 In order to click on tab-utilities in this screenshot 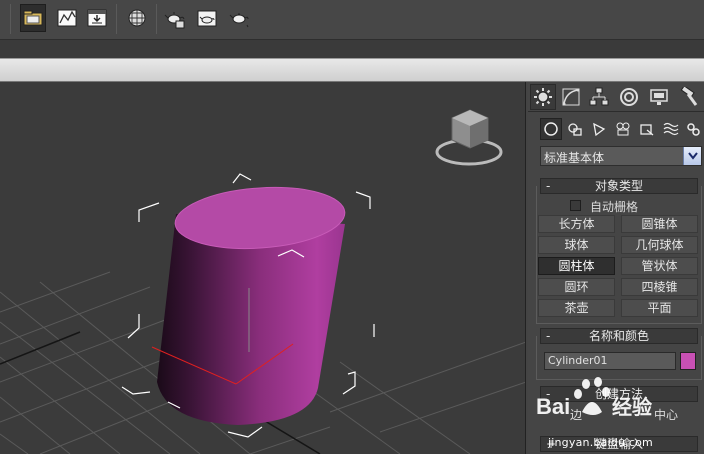, I will do `click(689, 97)`.